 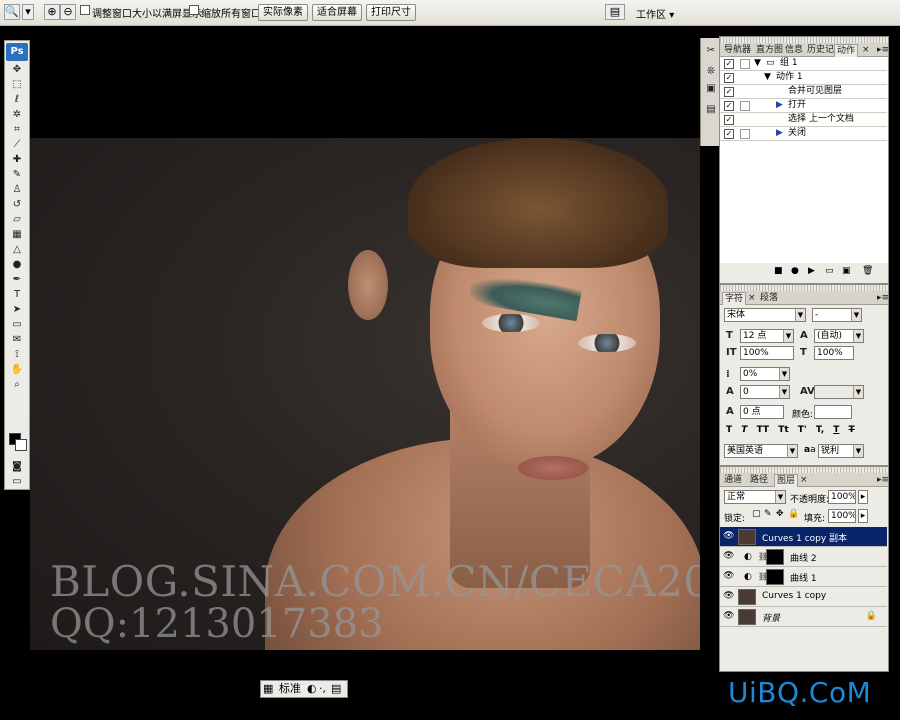 I want to click on font-style-select: - ▼, so click(x=837, y=315).